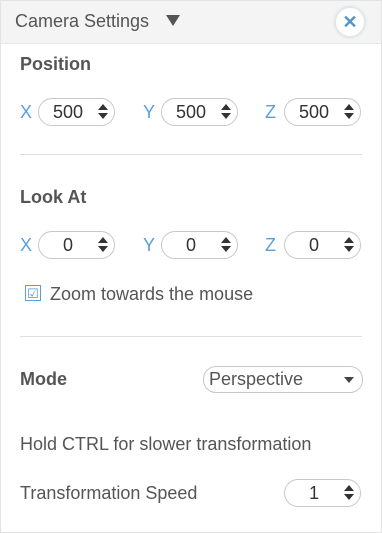 Image resolution: width=382 pixels, height=533 pixels. What do you see at coordinates (149, 245) in the screenshot?
I see `look-at-y-label: Y` at bounding box center [149, 245].